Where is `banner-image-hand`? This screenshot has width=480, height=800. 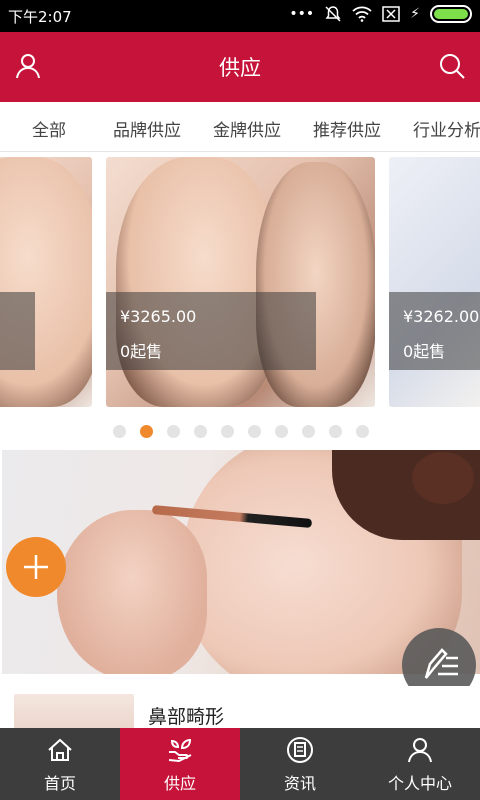
banner-image-hand is located at coordinates (132, 592).